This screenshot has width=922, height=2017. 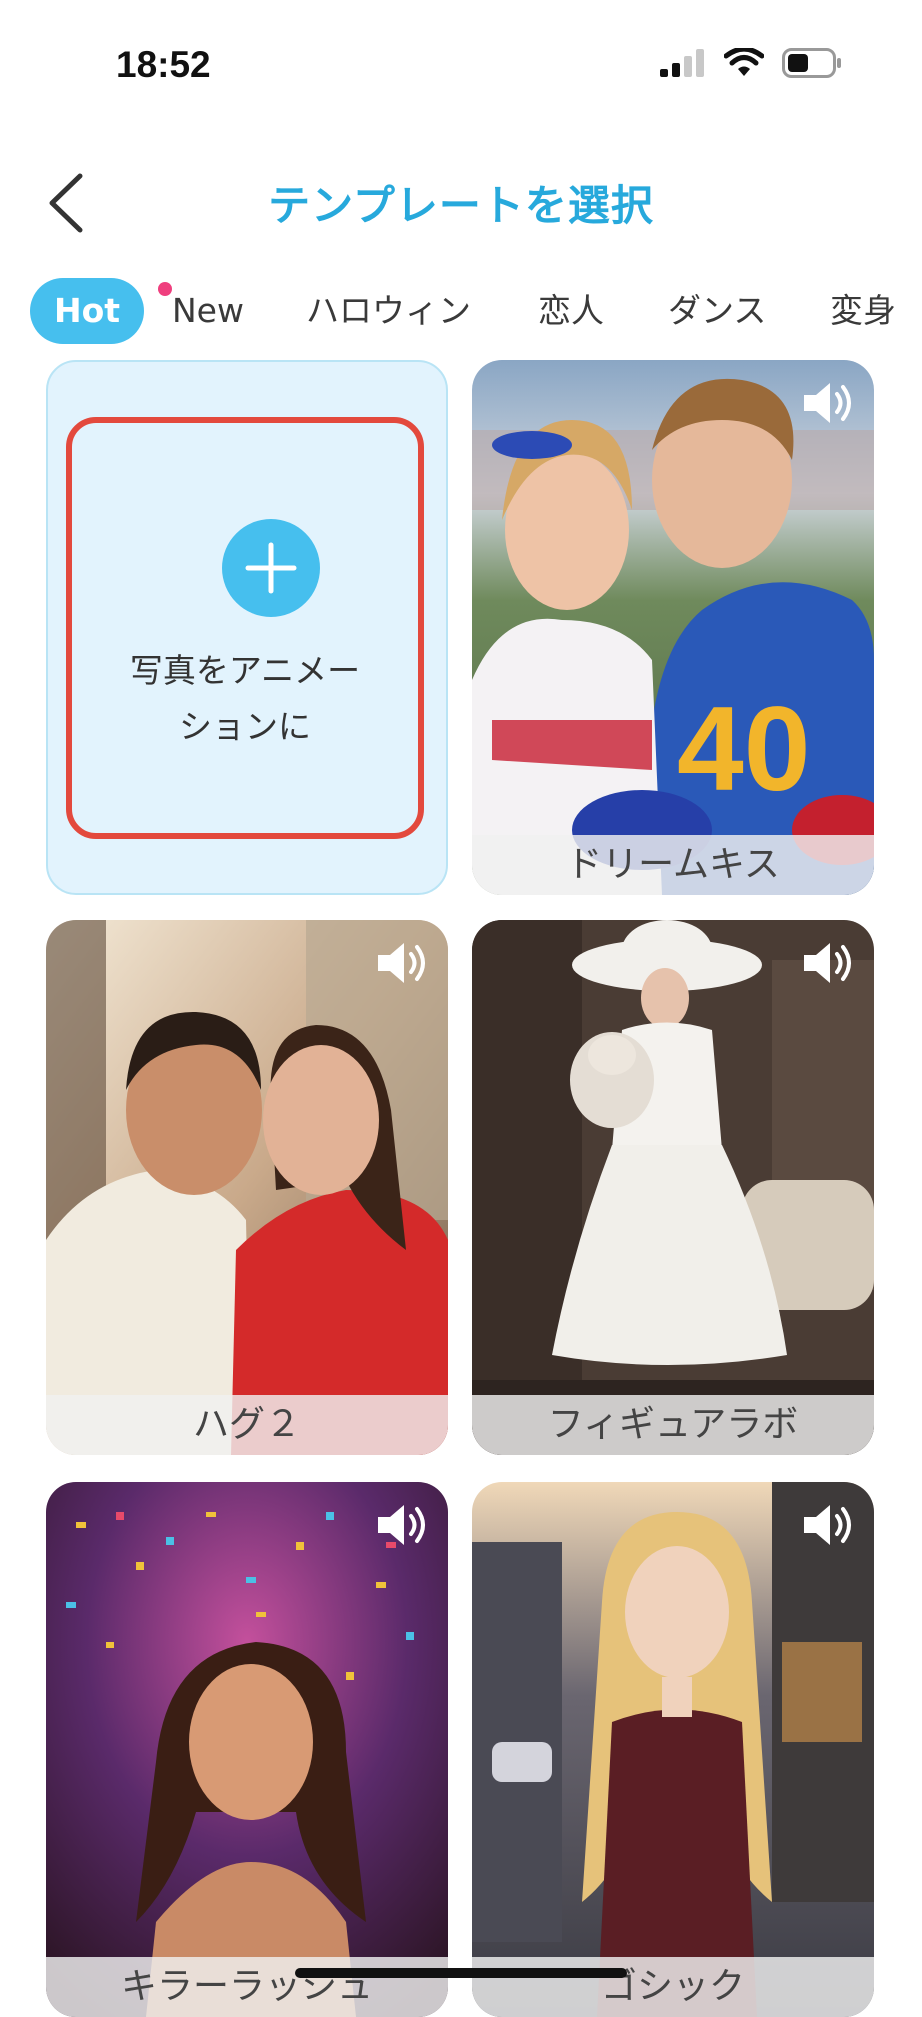 I want to click on svg-text: 40, so click(x=743, y=749).